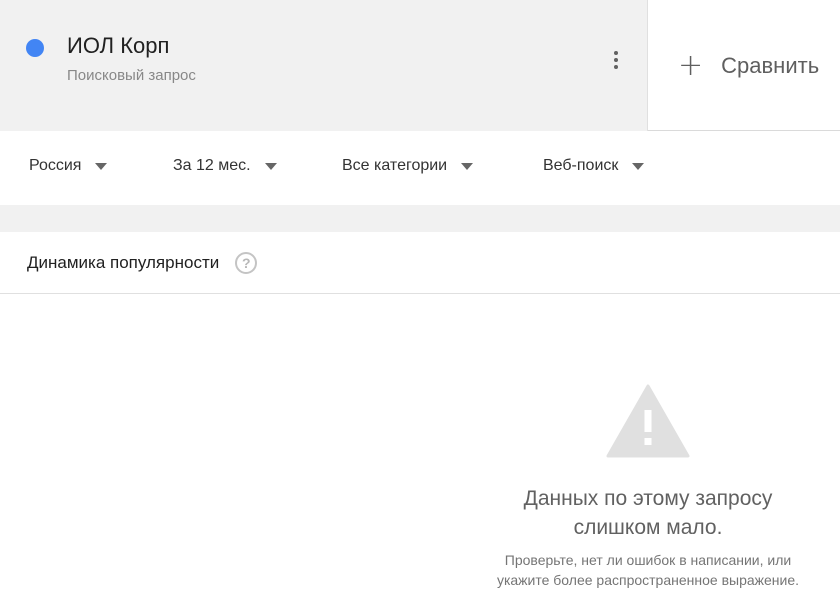 The image size is (840, 599). Describe the element at coordinates (648, 513) in the screenshot. I see `empty-state-title: Данных по этому запросу слишком мало.` at that location.